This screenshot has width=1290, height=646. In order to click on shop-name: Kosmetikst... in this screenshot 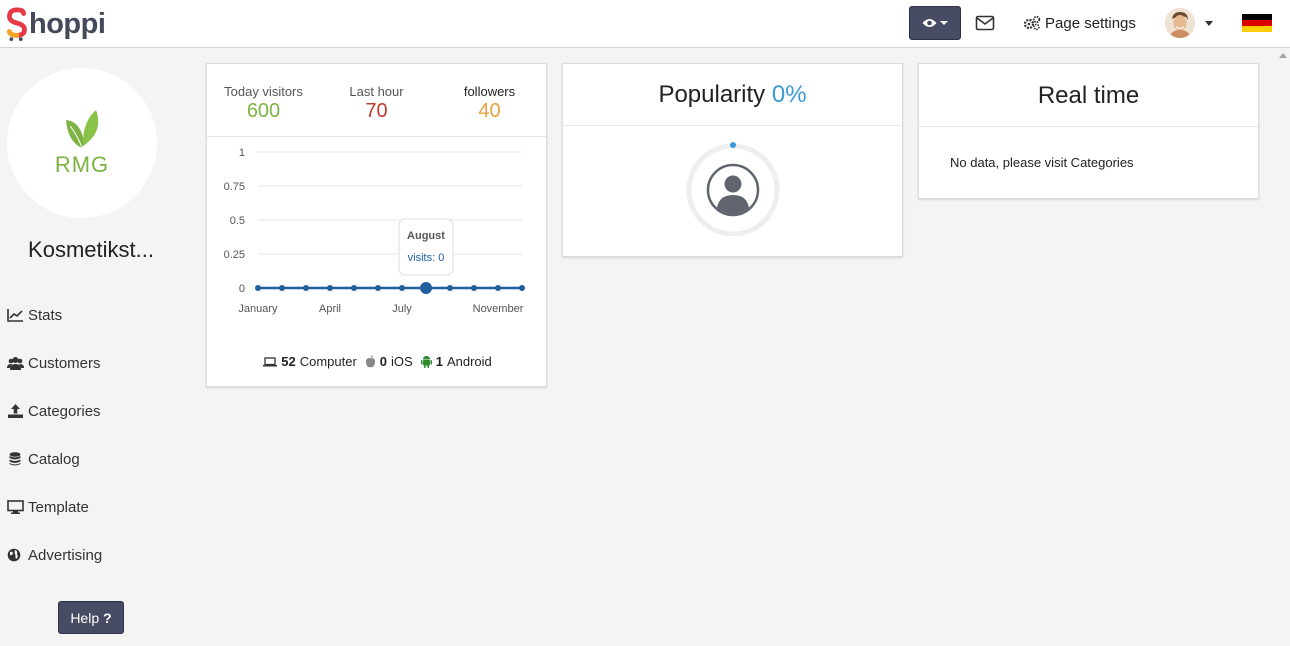, I will do `click(91, 249)`.